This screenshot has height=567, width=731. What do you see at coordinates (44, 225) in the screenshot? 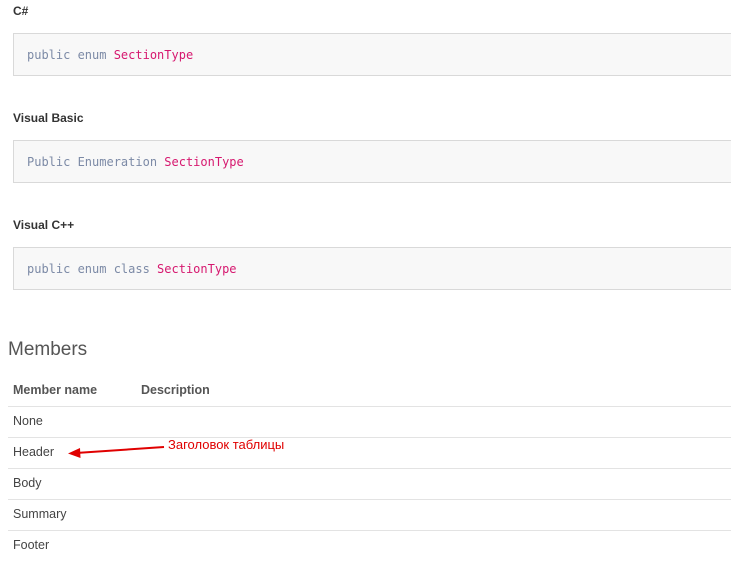
I see `lang-label-cpp: Visual C++` at bounding box center [44, 225].